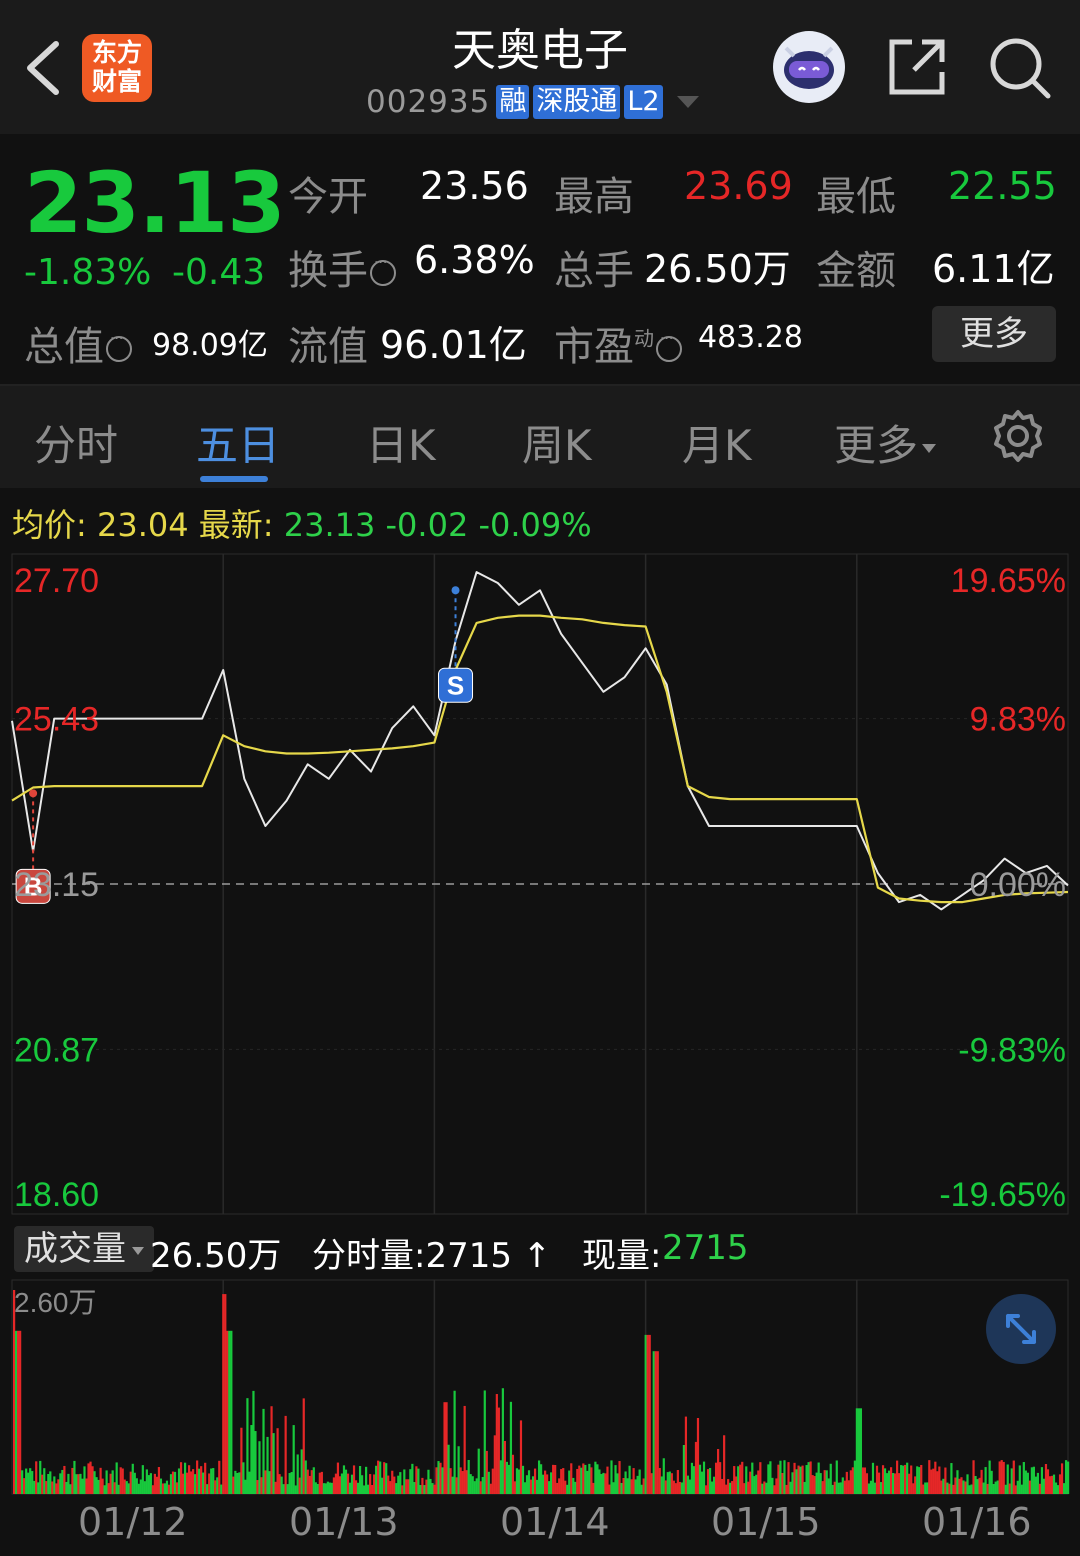 Image resolution: width=1080 pixels, height=1556 pixels. What do you see at coordinates (1020, 68) in the screenshot?
I see `search-icon` at bounding box center [1020, 68].